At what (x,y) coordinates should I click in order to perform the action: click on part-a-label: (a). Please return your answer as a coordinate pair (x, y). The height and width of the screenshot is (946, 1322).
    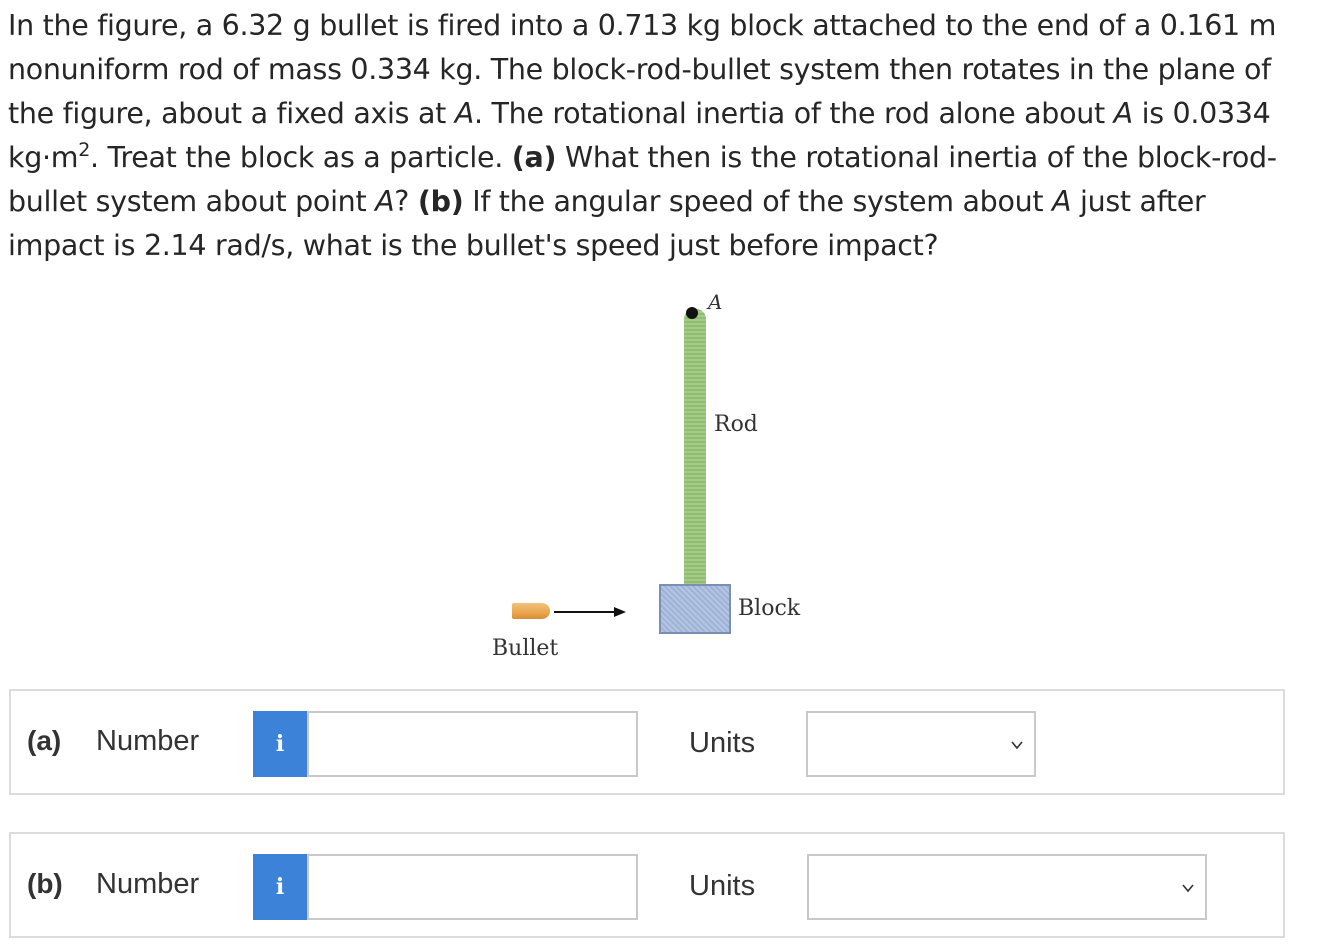
    Looking at the image, I should click on (44, 740).